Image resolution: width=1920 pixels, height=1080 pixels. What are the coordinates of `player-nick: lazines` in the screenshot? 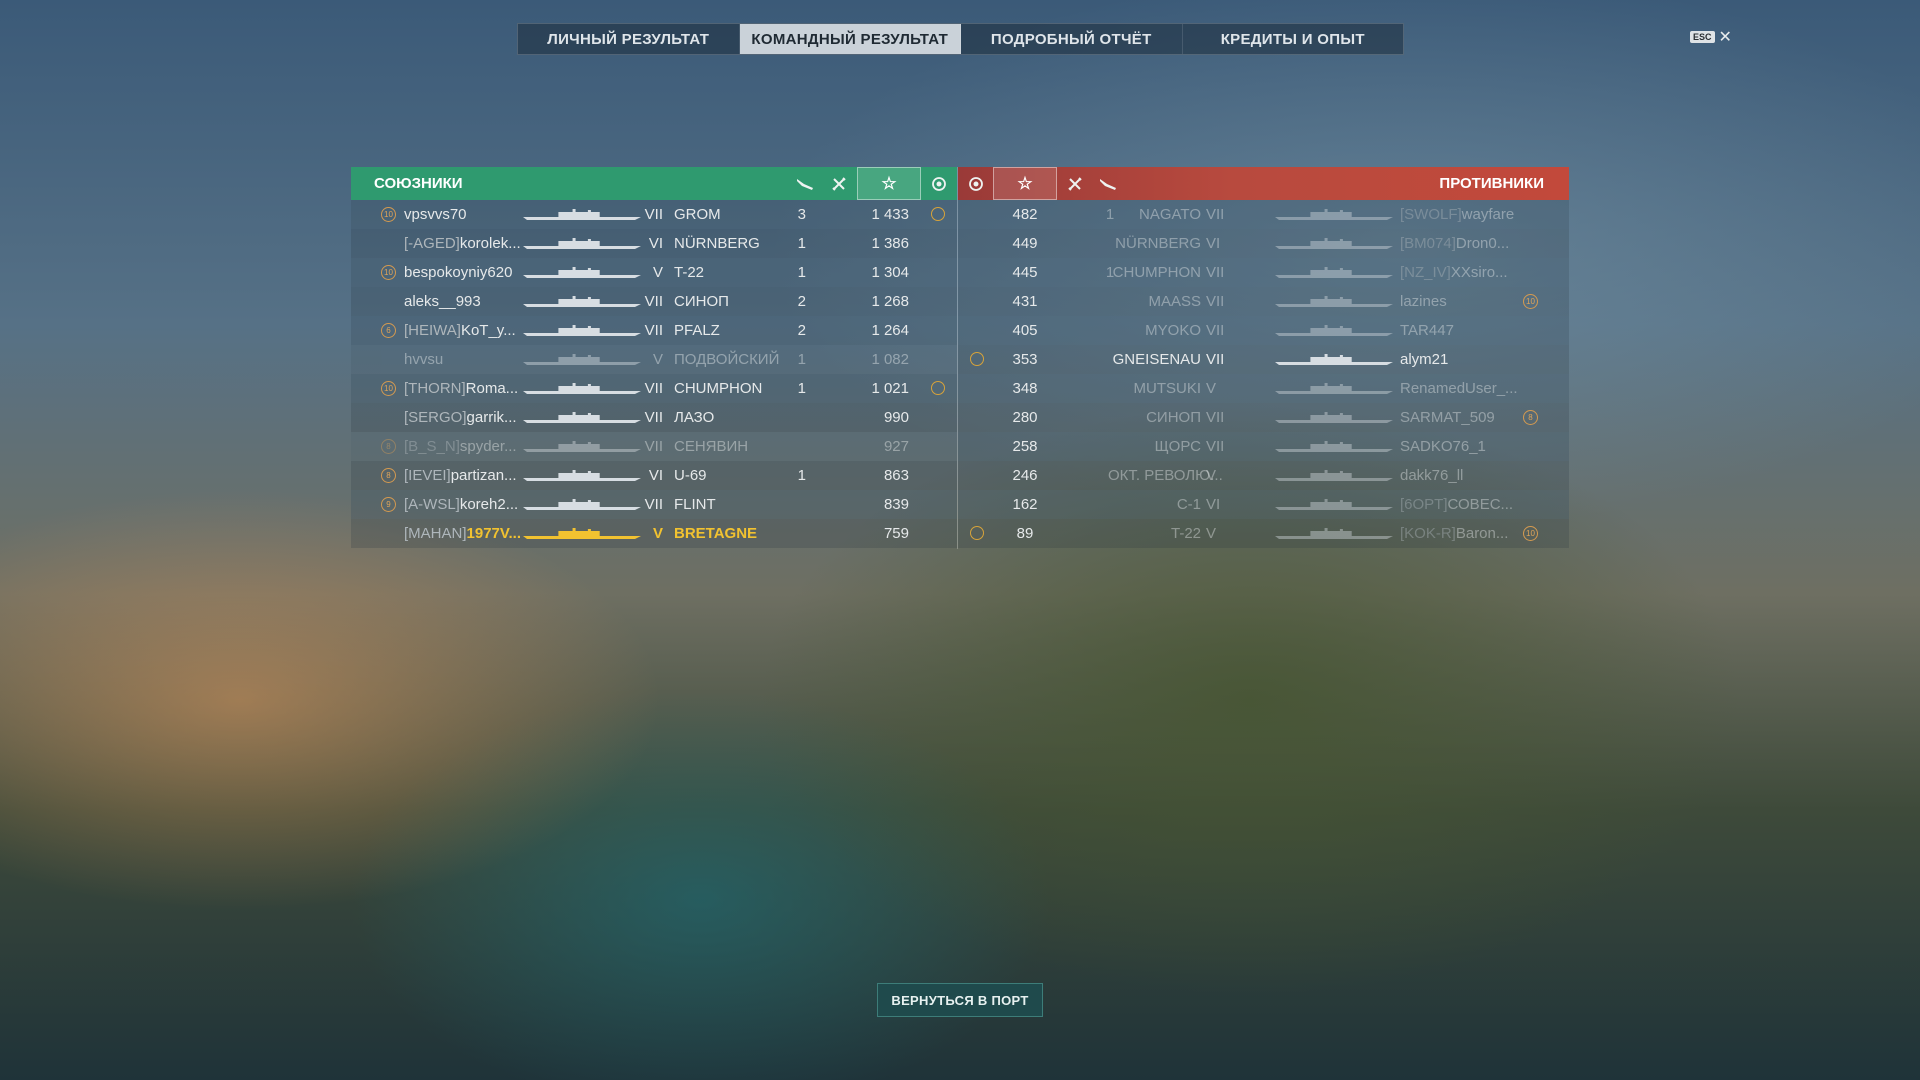 It's located at (1423, 301).